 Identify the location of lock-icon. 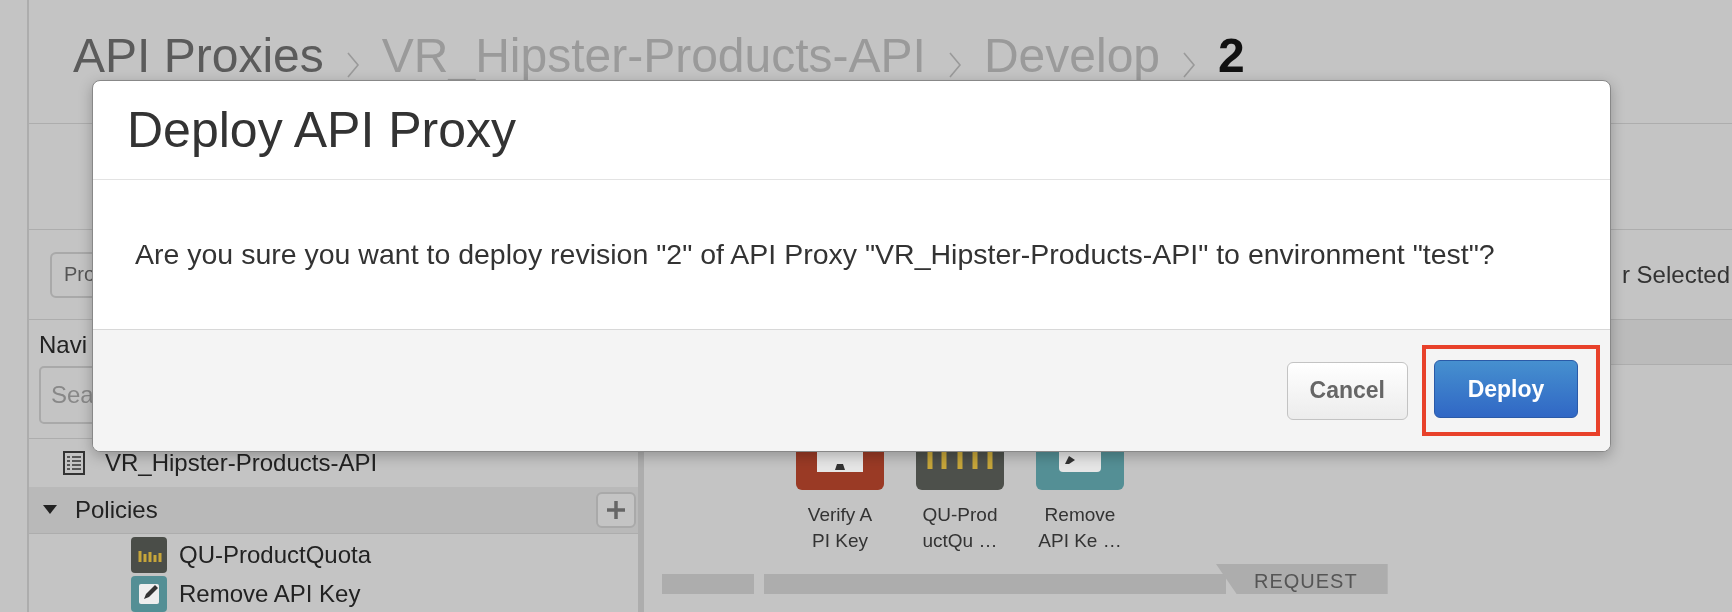
(840, 471).